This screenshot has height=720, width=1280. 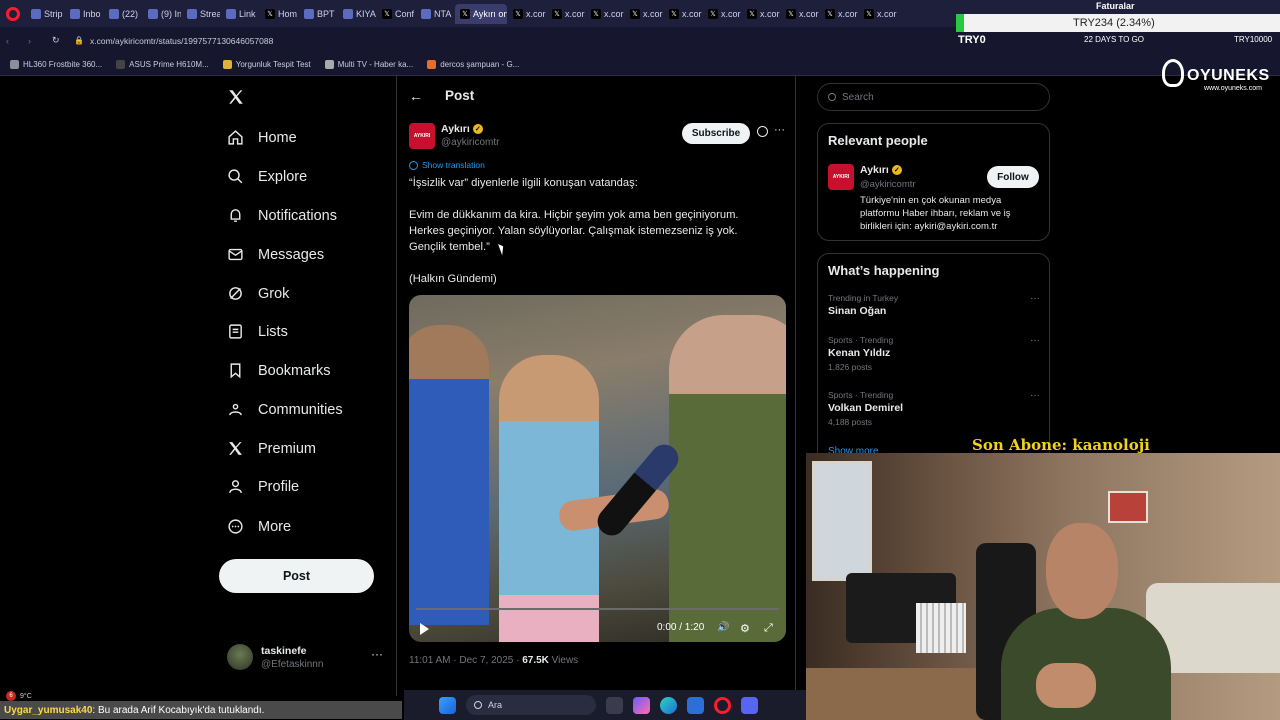 What do you see at coordinates (462, 129) in the screenshot?
I see `author-name: Aykırı ✓` at bounding box center [462, 129].